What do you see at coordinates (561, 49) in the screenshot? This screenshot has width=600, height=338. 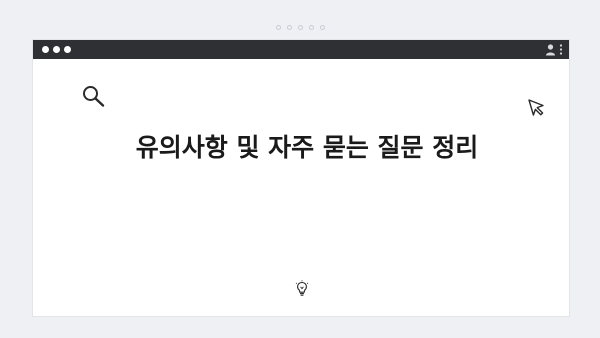 I see `more-vertical-icon` at bounding box center [561, 49].